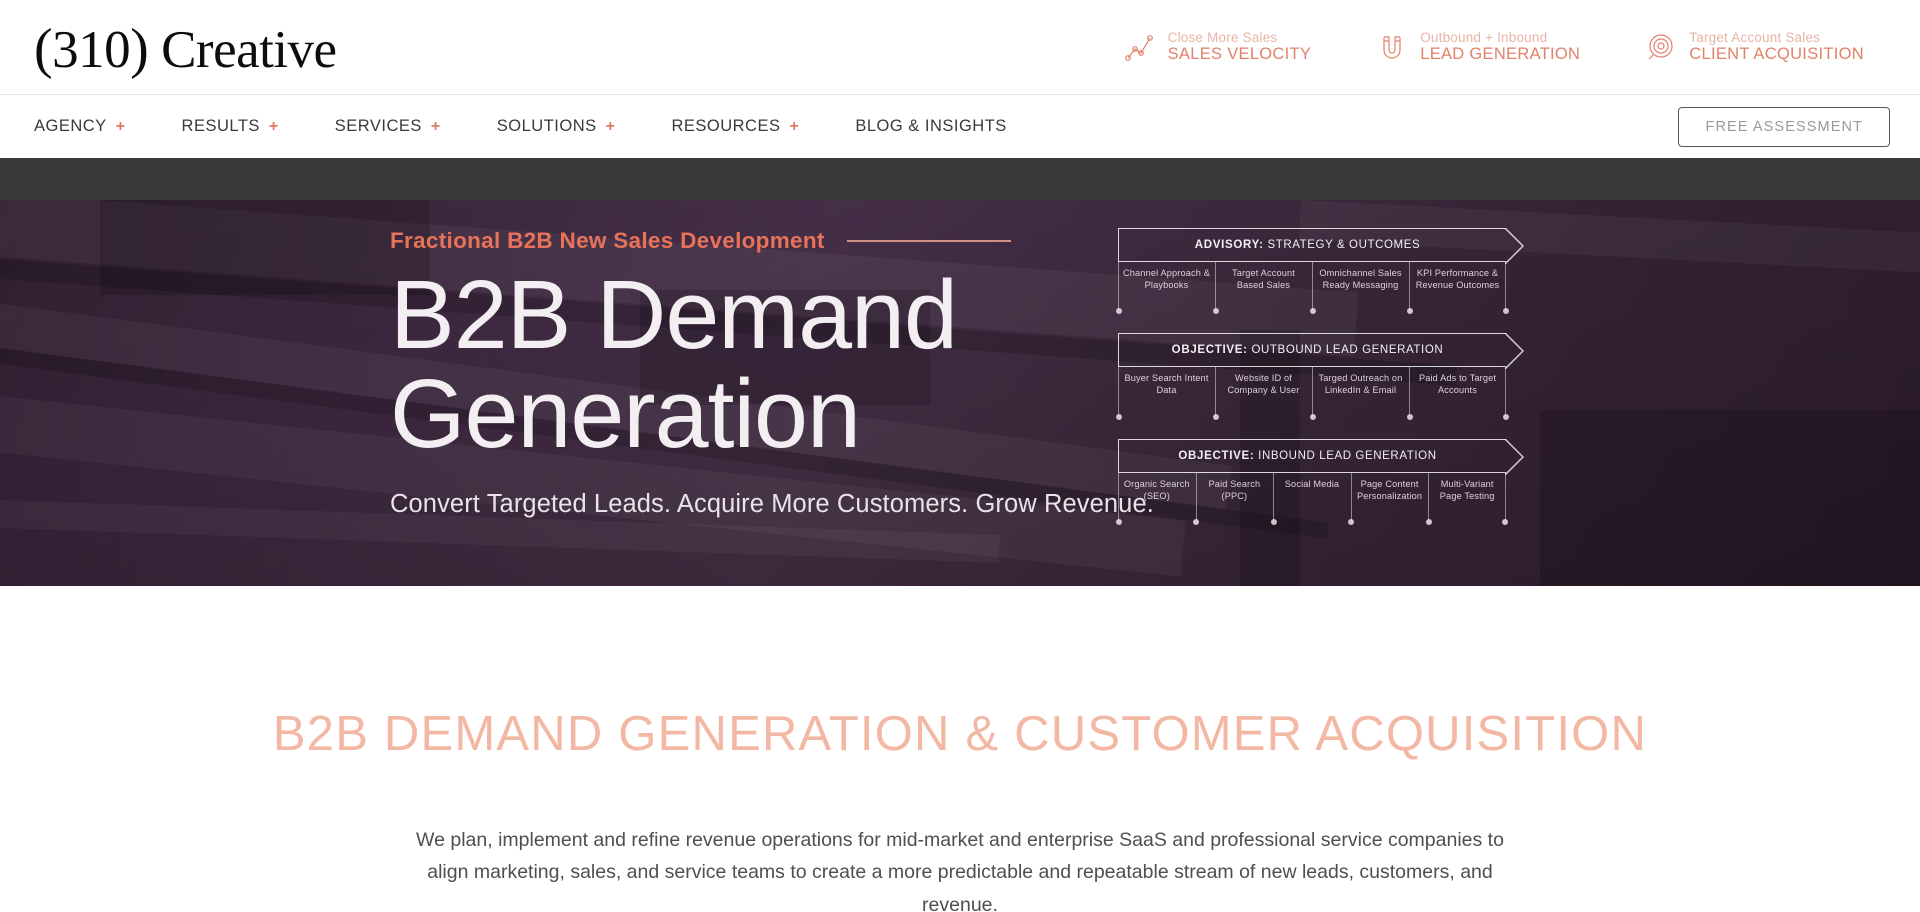 This screenshot has height=912, width=1920. I want to click on diagram-item: Organic Search (SEO), so click(1155, 499).